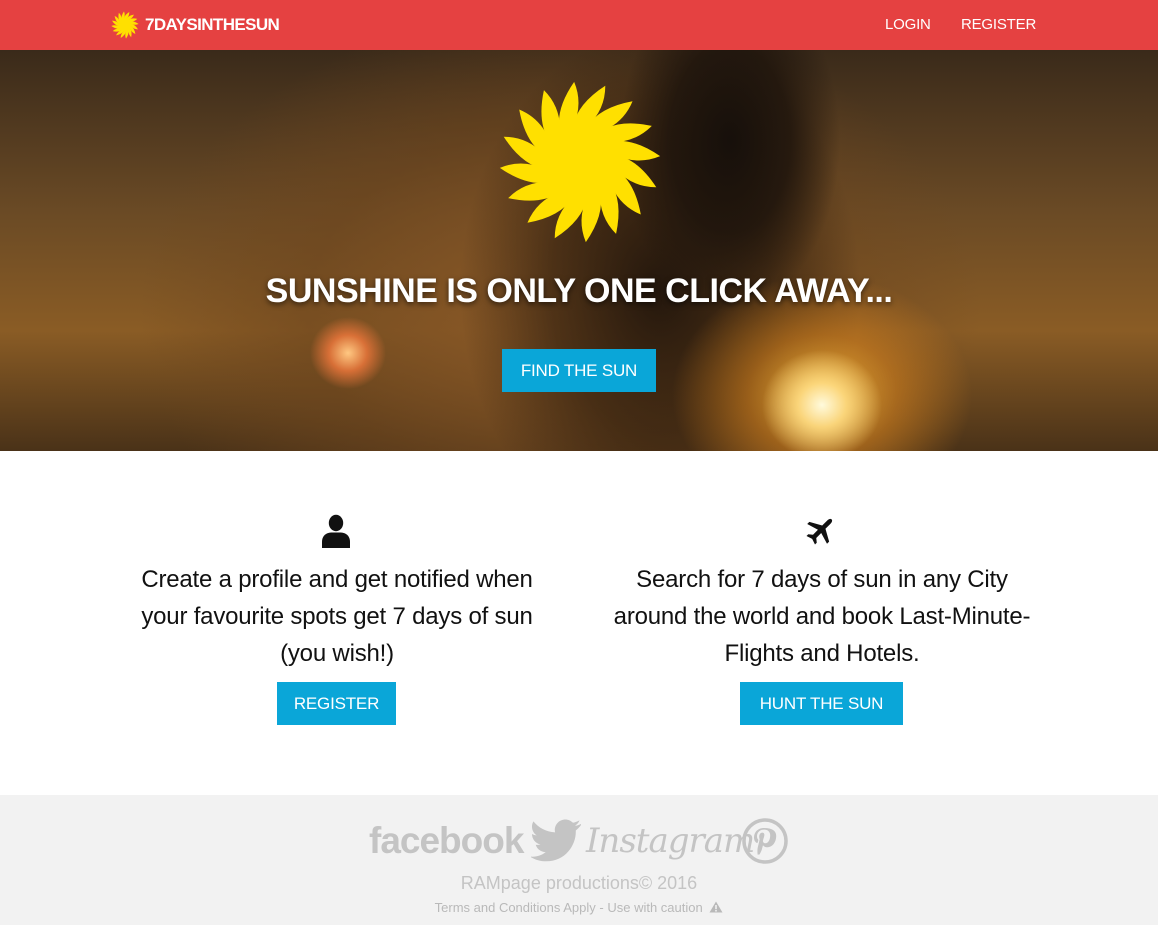 The width and height of the screenshot is (1158, 925). What do you see at coordinates (908, 24) in the screenshot?
I see `login-link: LOGIN` at bounding box center [908, 24].